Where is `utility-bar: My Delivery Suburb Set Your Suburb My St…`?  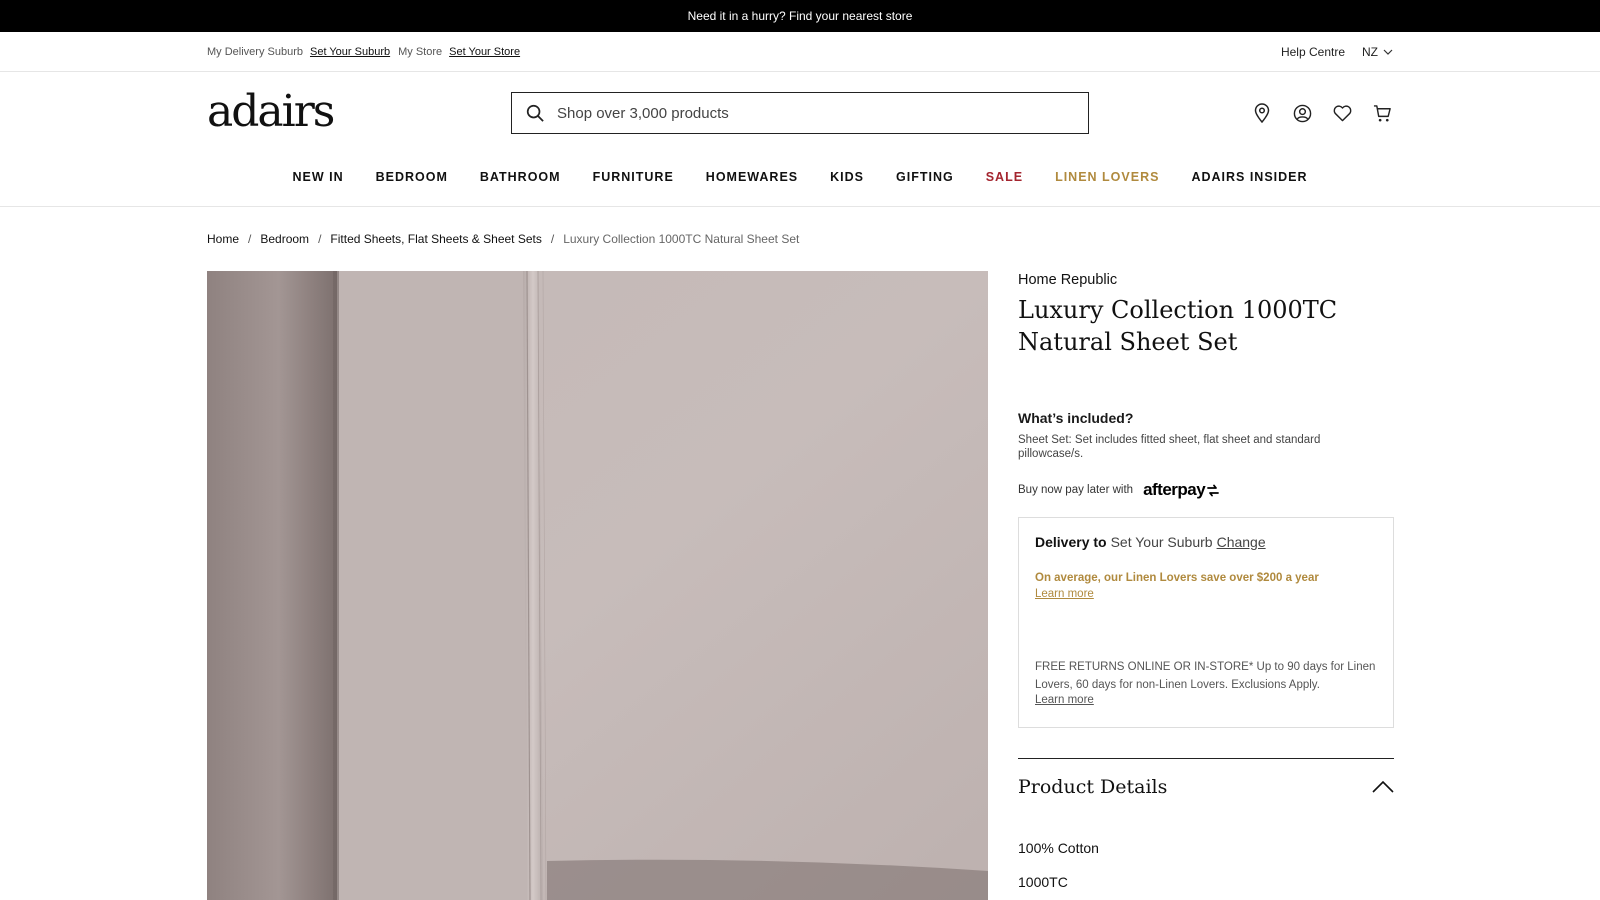
utility-bar: My Delivery Suburb Set Your Suburb My St… is located at coordinates (800, 52).